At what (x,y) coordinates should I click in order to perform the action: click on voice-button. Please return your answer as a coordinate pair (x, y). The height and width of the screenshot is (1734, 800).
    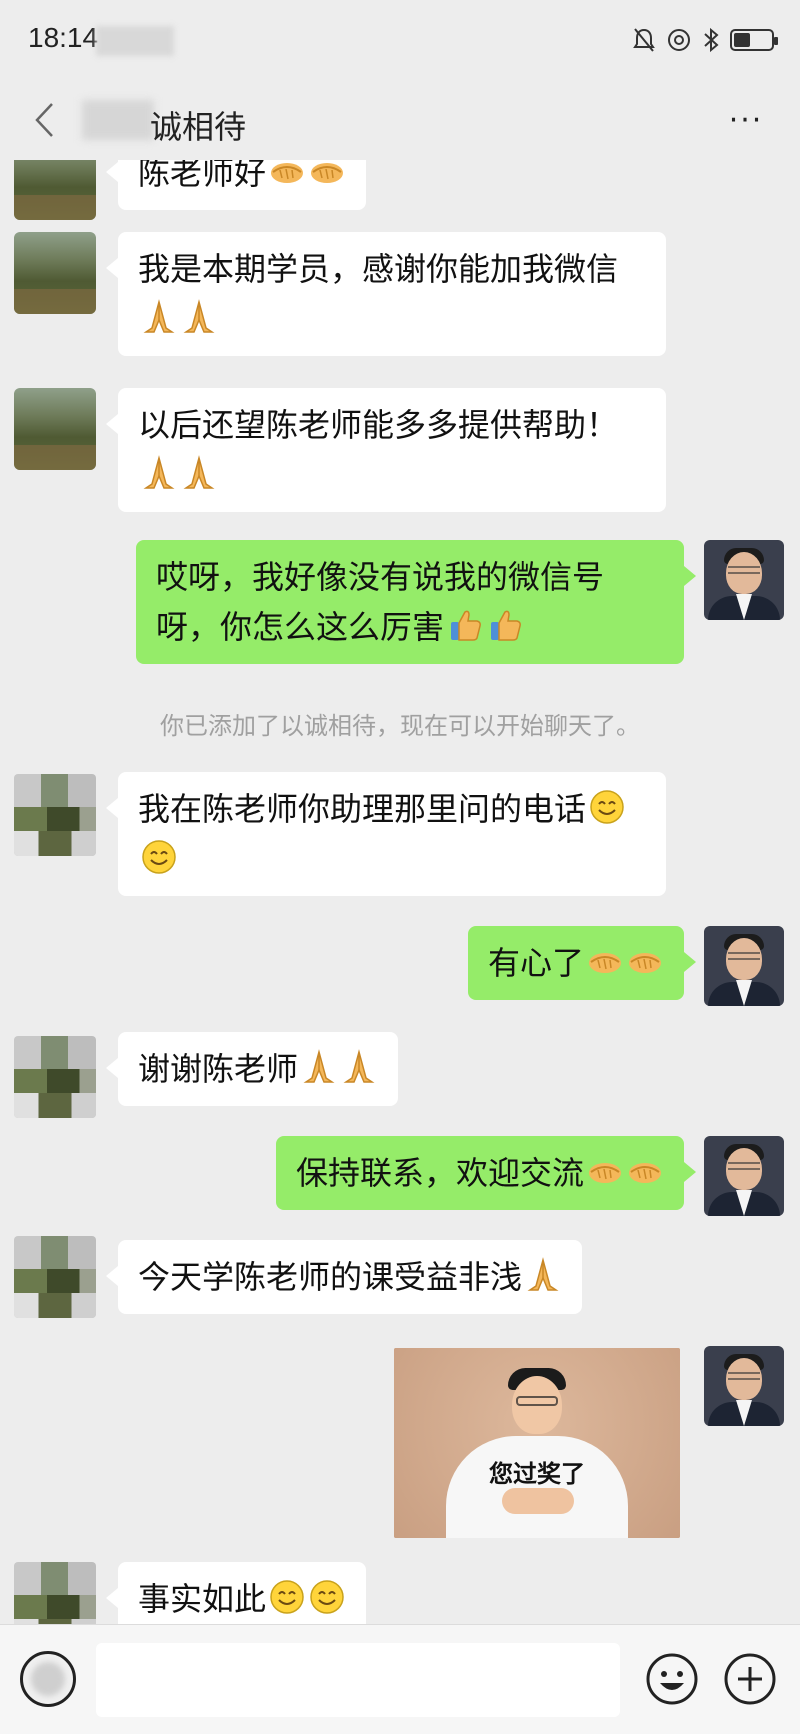
    Looking at the image, I should click on (48, 1679).